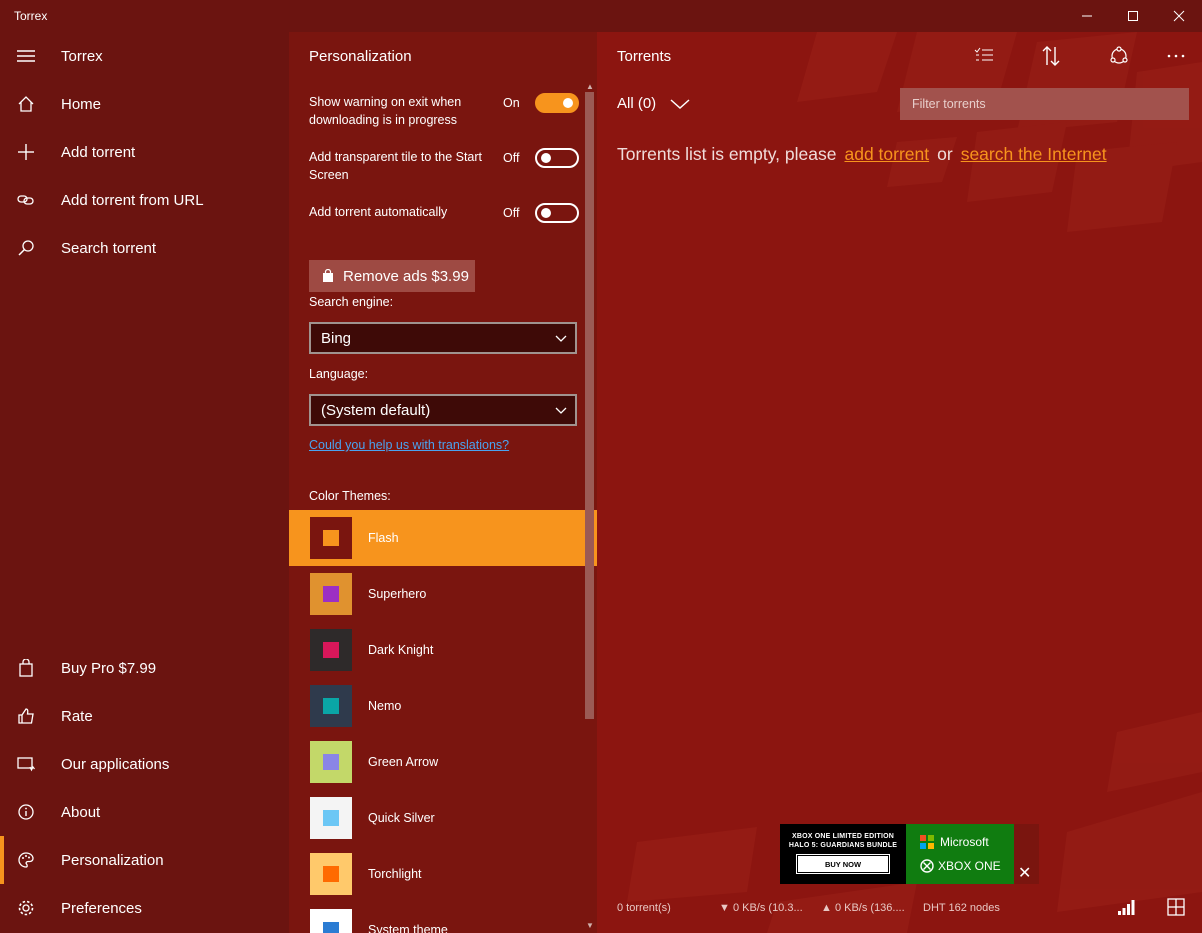  I want to click on nav-item-home: Home, so click(144, 104).